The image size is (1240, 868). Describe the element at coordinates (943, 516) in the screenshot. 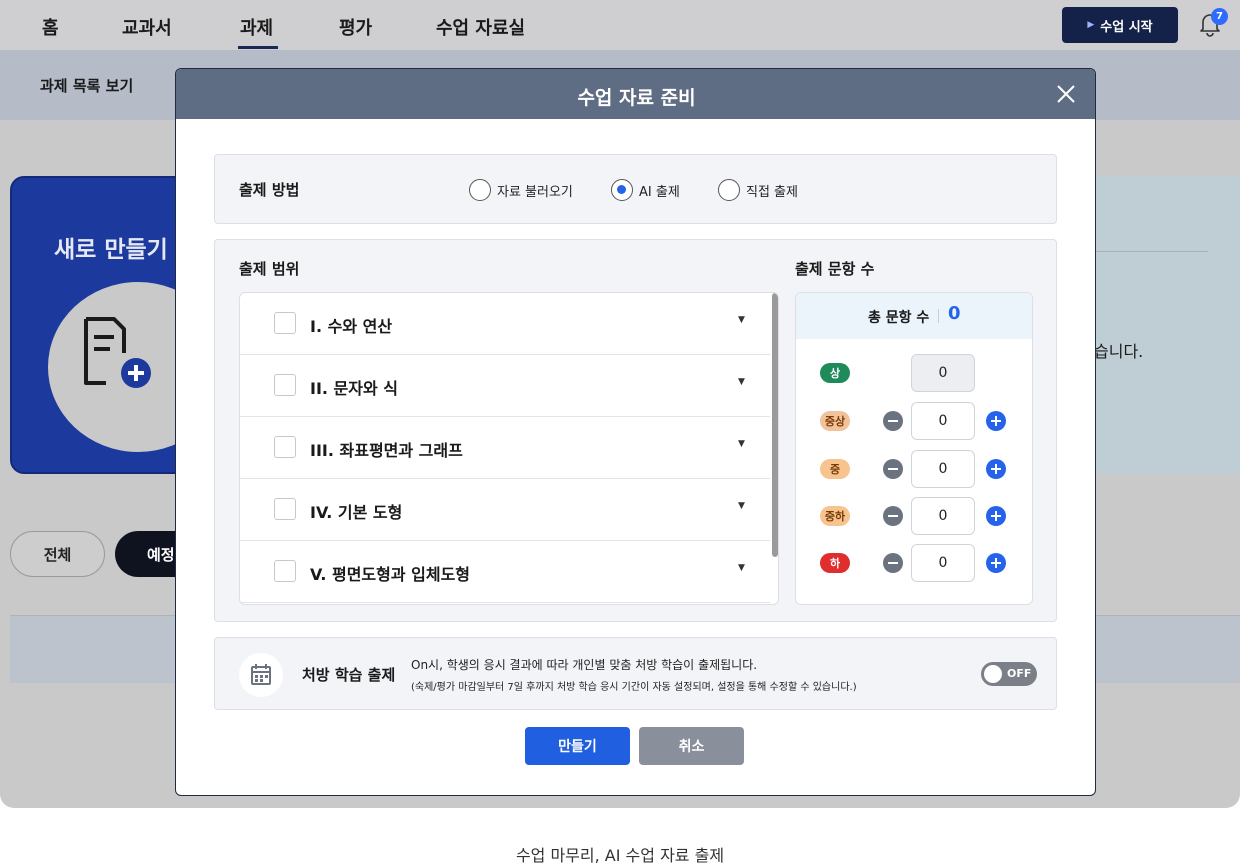

I see `level-mid-low-count: 0` at that location.